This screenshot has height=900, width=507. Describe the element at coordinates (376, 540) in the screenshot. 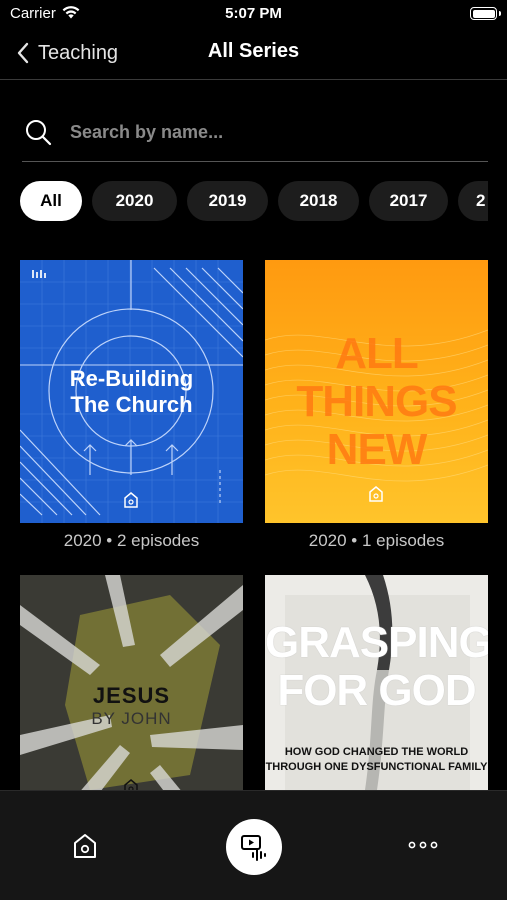

I see `series-meta: 2020 • 1 episodes` at that location.